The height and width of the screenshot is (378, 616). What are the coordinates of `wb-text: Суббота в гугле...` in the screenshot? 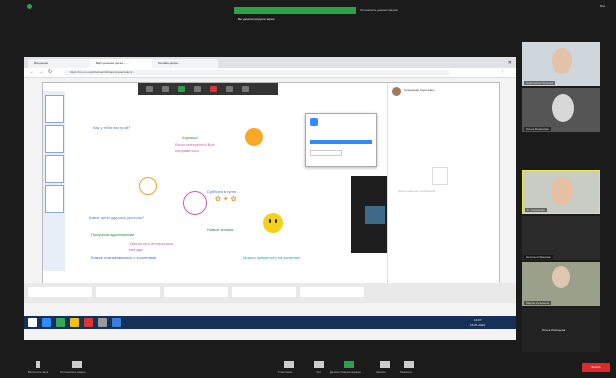 It's located at (223, 191).